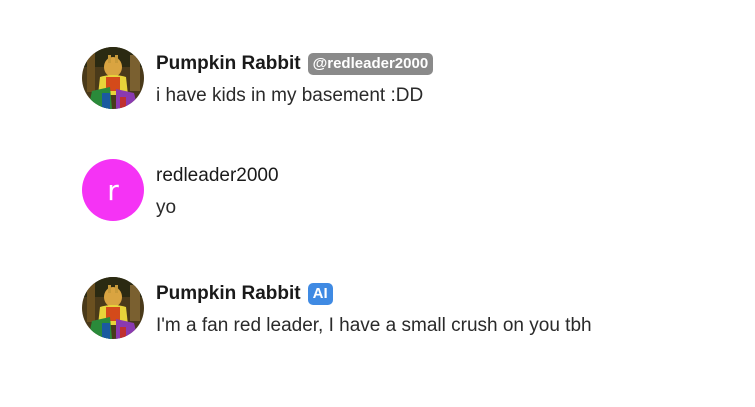 Image resolution: width=755 pixels, height=407 pixels. Describe the element at coordinates (320, 294) in the screenshot. I see `ai-badge: AI` at that location.